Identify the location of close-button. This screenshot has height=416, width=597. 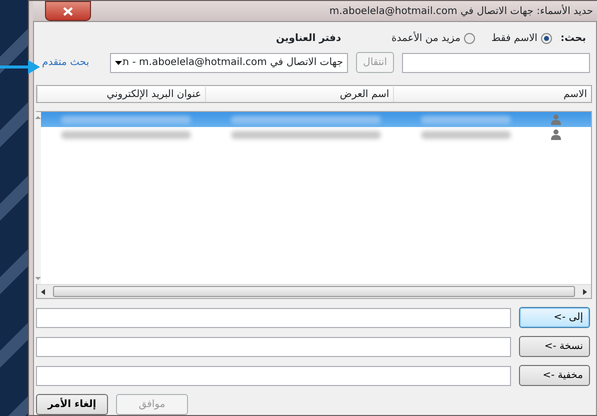
(68, 11).